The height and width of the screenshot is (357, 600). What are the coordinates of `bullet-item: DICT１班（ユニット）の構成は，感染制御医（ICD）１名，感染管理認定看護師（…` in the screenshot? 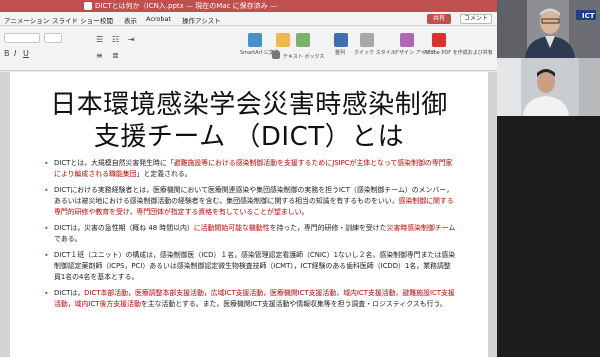 It's located at (250, 266).